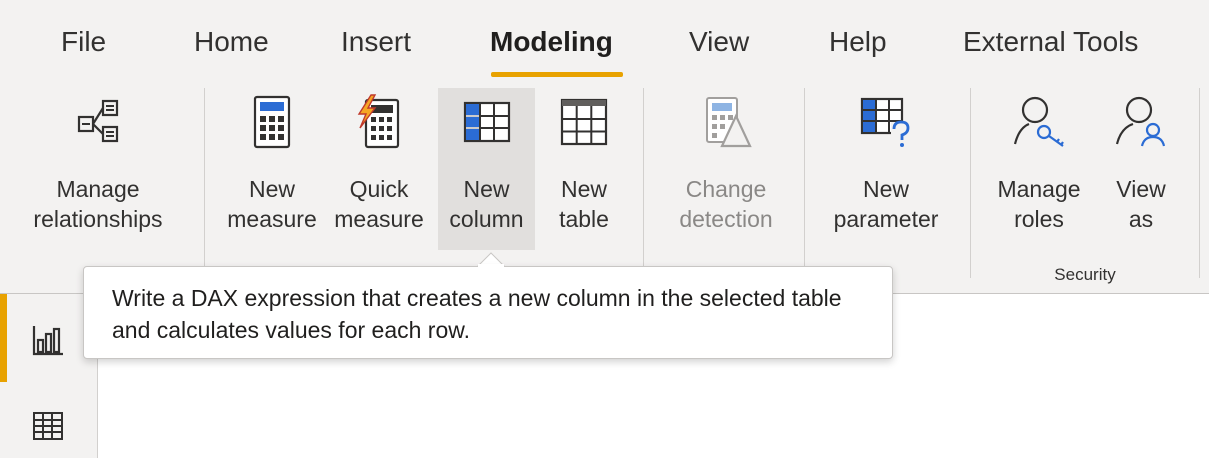  What do you see at coordinates (885, 122) in the screenshot?
I see `what-if-parameter-icon` at bounding box center [885, 122].